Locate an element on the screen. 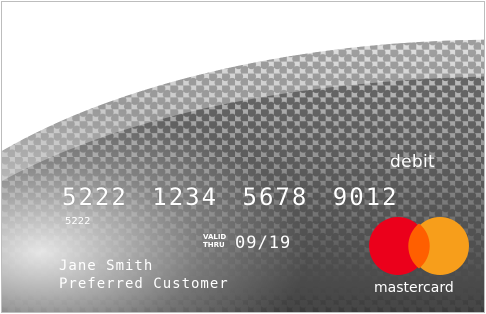  card-number: 5222 1234 5678 9012 is located at coordinates (230, 197).